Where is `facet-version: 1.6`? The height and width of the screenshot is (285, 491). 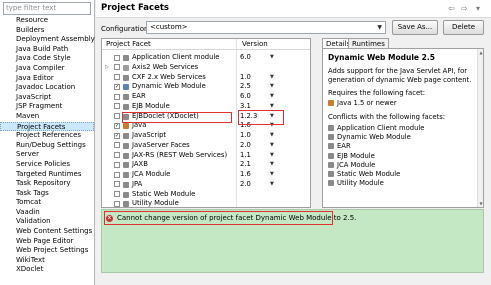
facet-version: 1.6 is located at coordinates (245, 175).